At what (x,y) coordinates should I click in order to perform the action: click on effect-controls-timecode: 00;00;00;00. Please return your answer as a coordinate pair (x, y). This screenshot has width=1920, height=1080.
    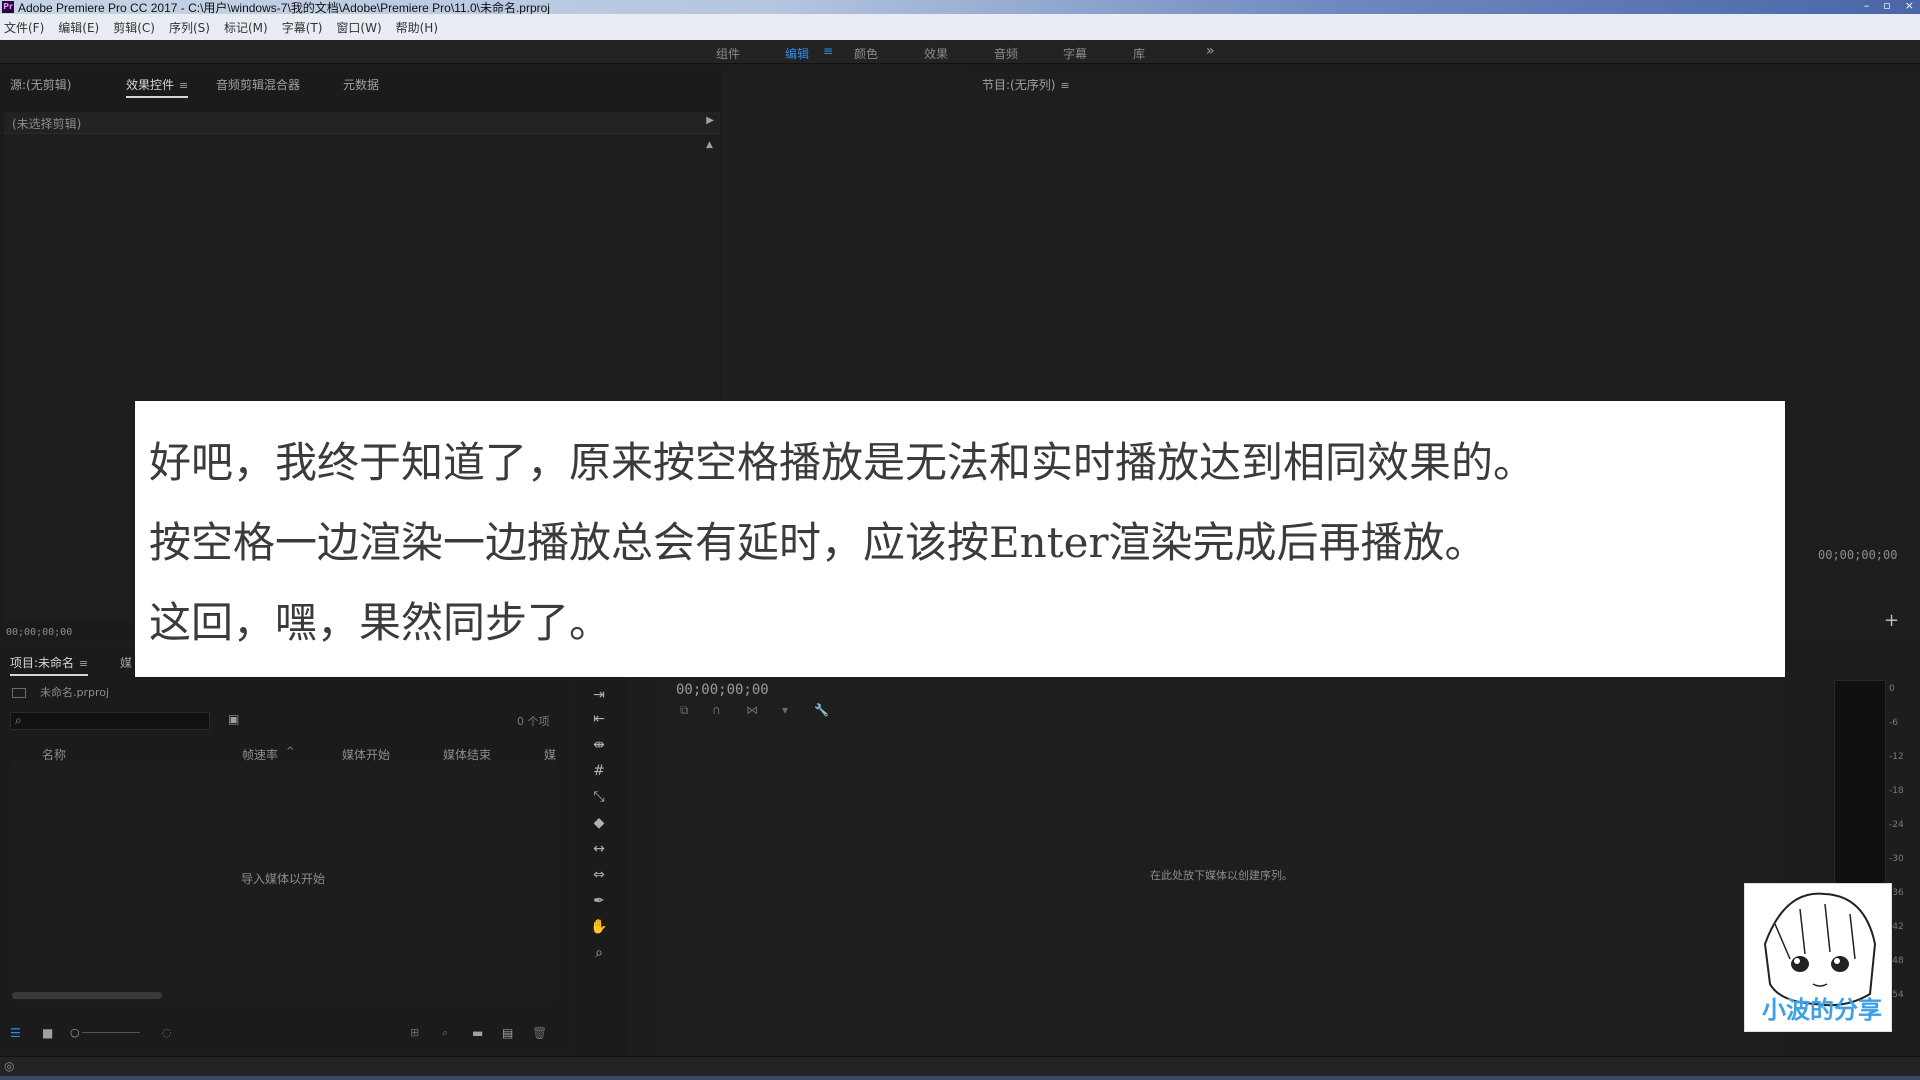
    Looking at the image, I should click on (39, 632).